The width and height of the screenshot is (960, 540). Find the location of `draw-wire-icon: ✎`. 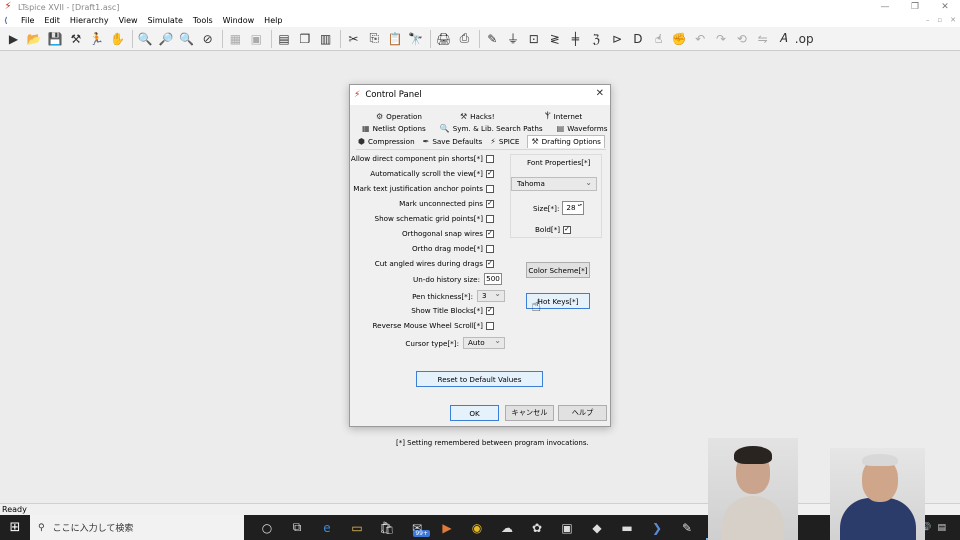

draw-wire-icon: ✎ is located at coordinates (492, 38).